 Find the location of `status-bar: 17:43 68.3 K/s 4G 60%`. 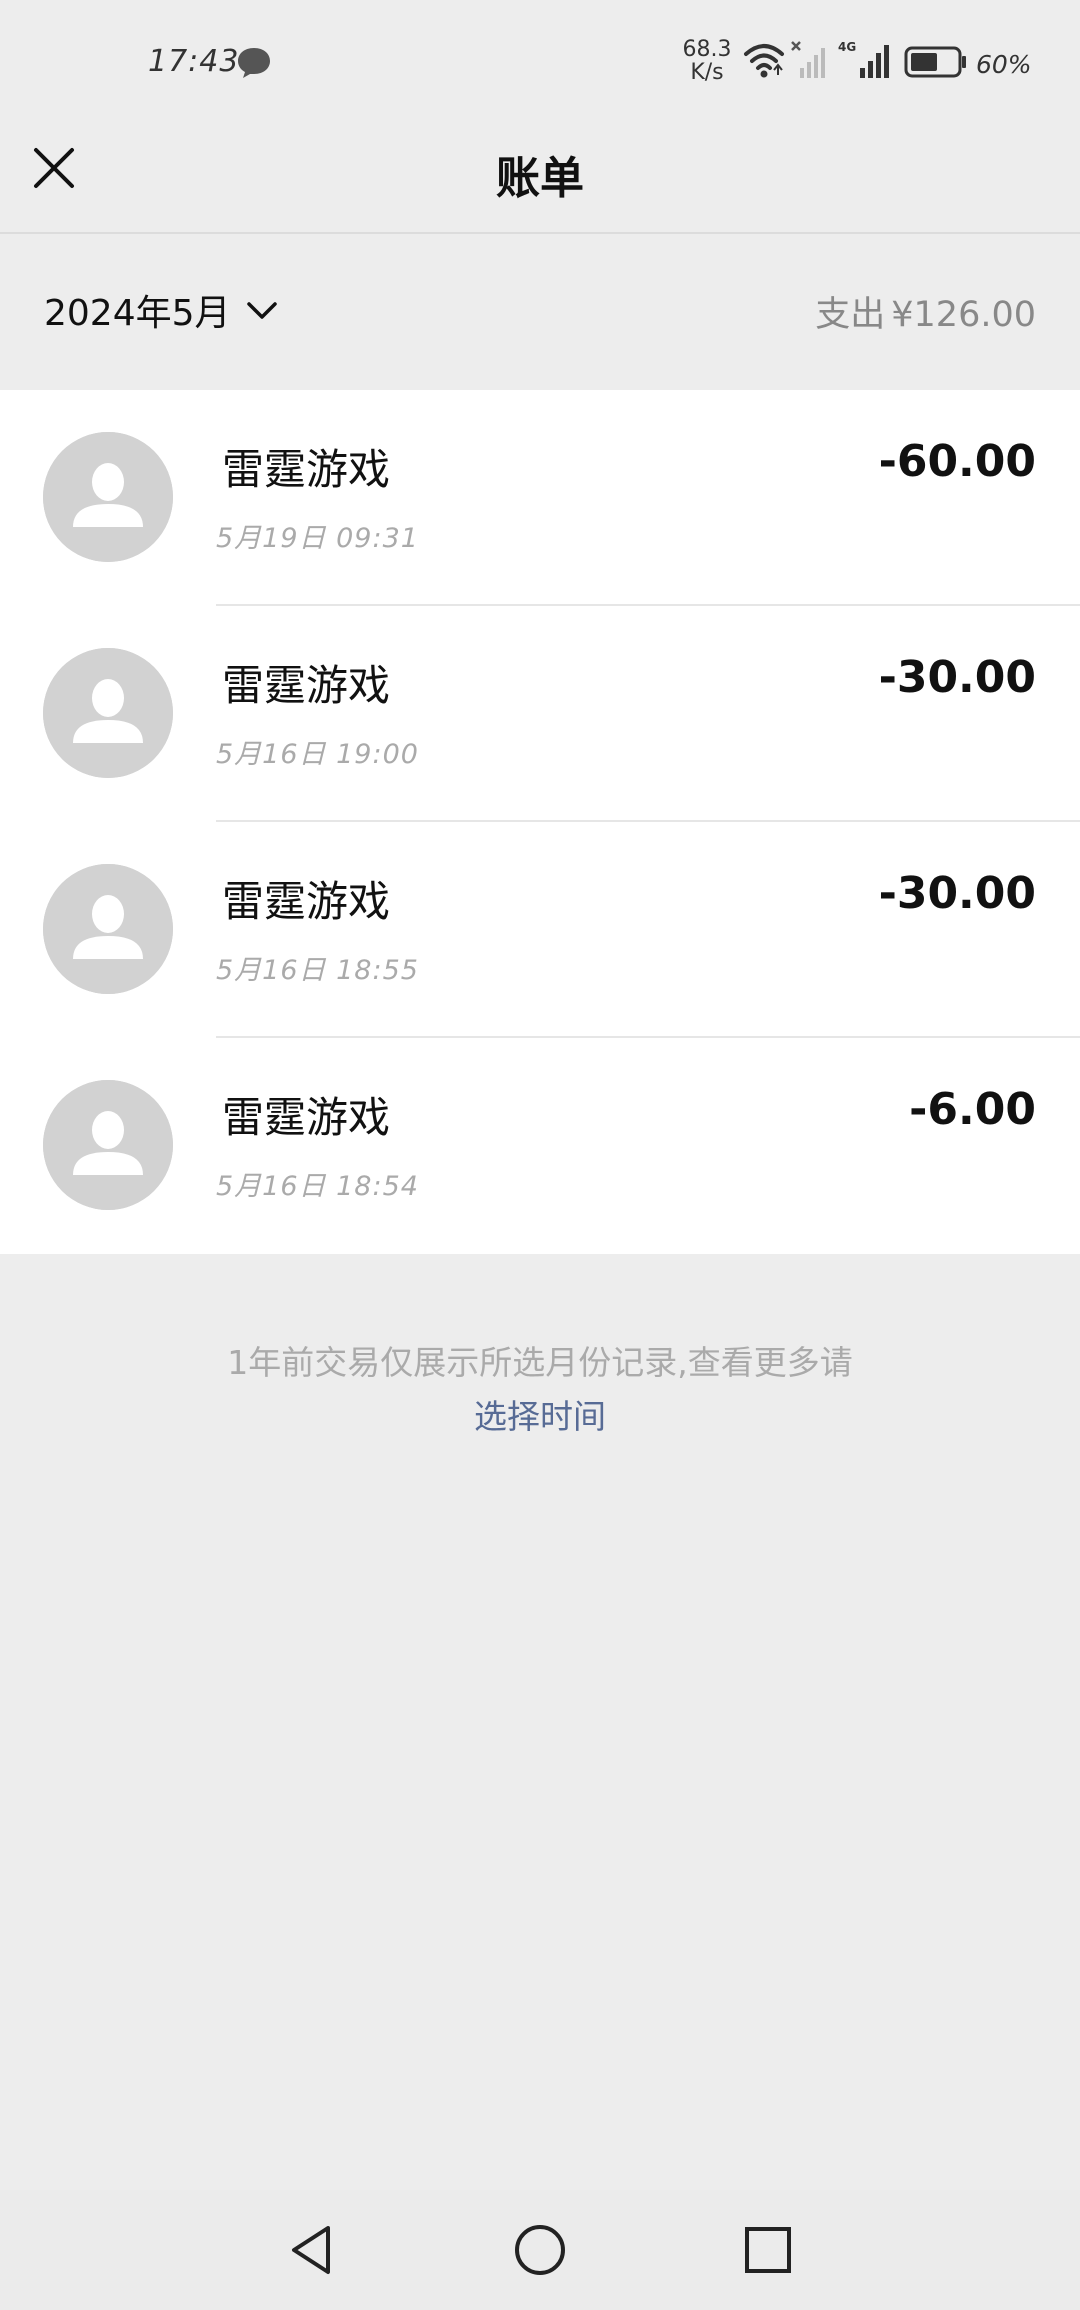

status-bar: 17:43 68.3 K/s 4G 60% is located at coordinates (540, 65).